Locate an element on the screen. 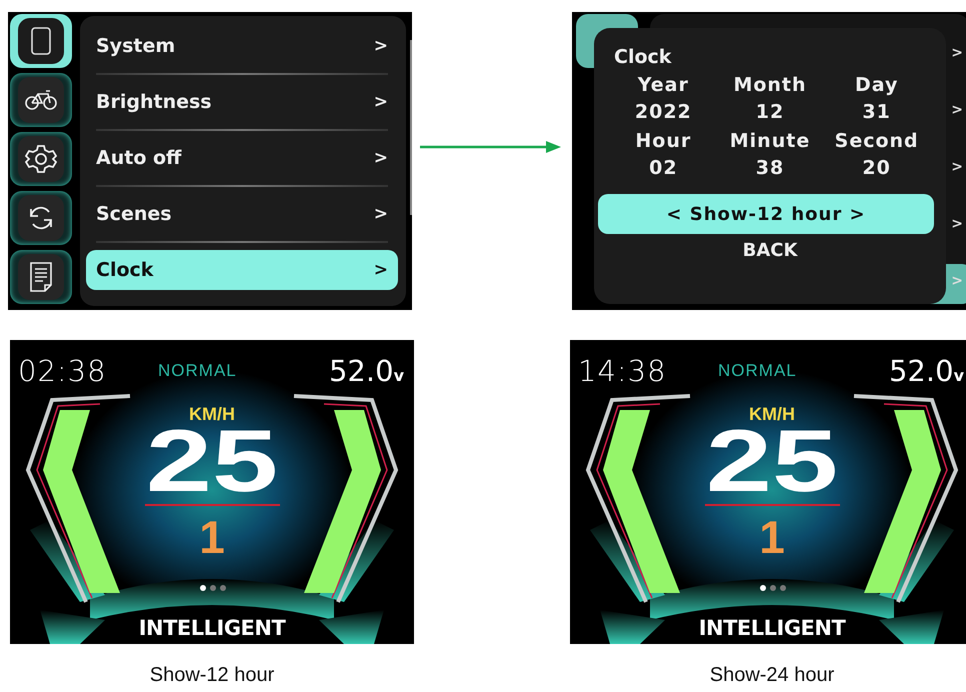 This screenshot has width=966, height=692. field-label: Second is located at coordinates (876, 141).